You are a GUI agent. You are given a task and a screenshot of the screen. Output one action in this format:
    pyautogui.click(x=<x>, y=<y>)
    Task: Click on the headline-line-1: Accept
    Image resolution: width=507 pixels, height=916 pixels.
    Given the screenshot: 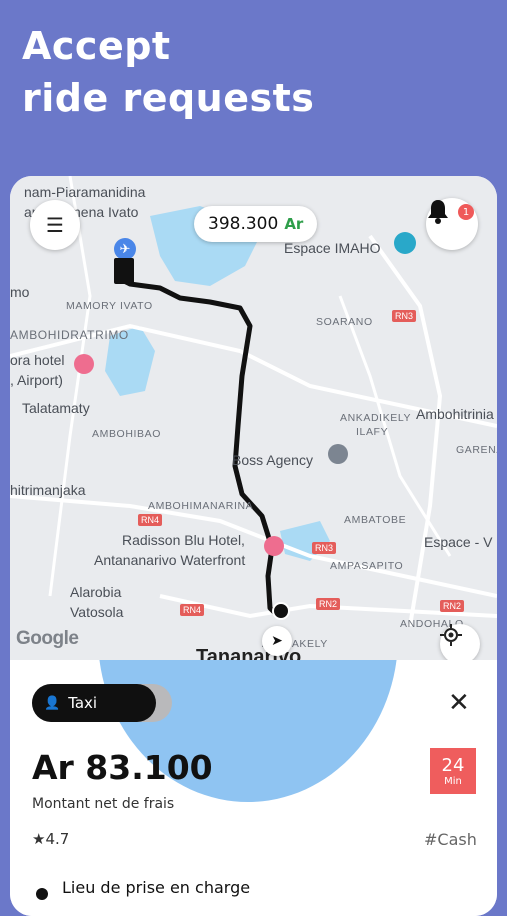 What is the action you would take?
    pyautogui.click(x=96, y=46)
    